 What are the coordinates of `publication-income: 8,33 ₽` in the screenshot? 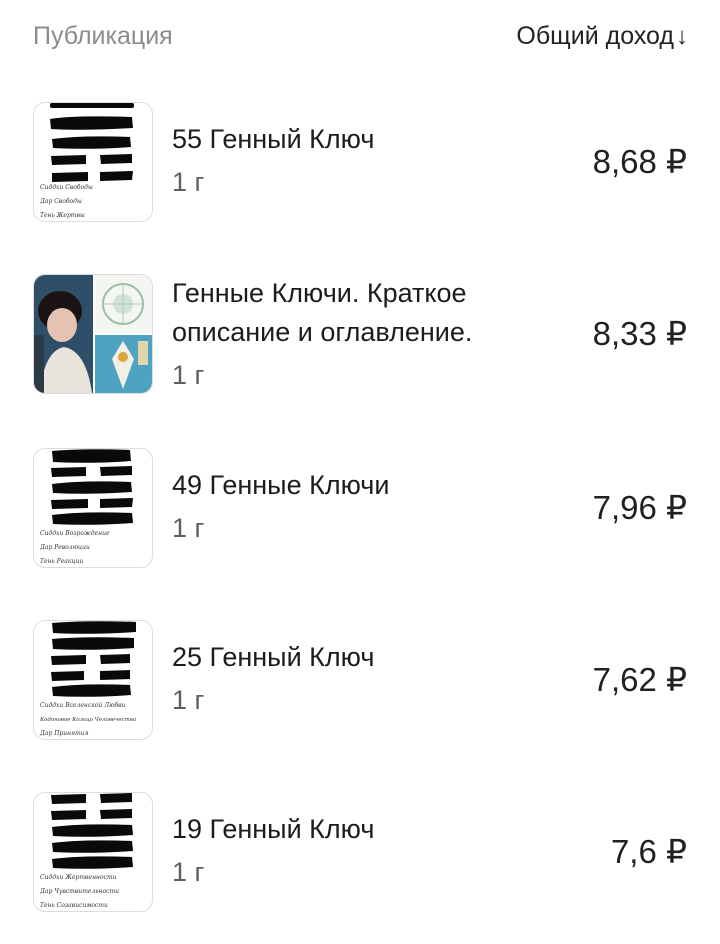 It's located at (639, 333).